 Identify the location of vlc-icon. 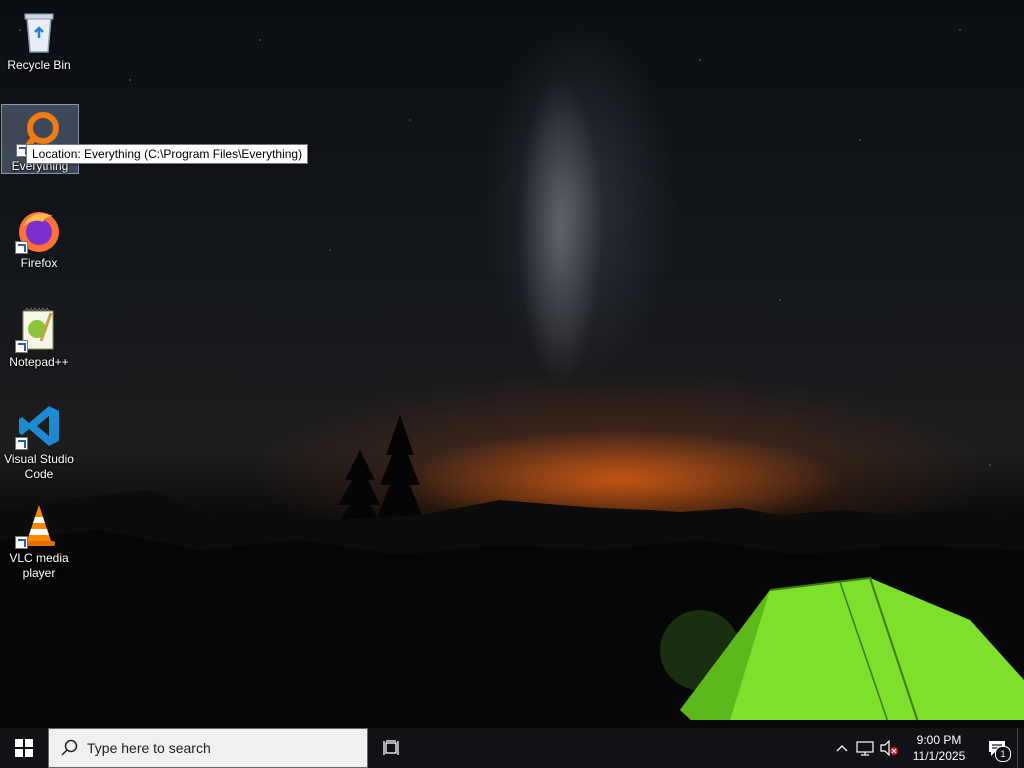
(39, 525).